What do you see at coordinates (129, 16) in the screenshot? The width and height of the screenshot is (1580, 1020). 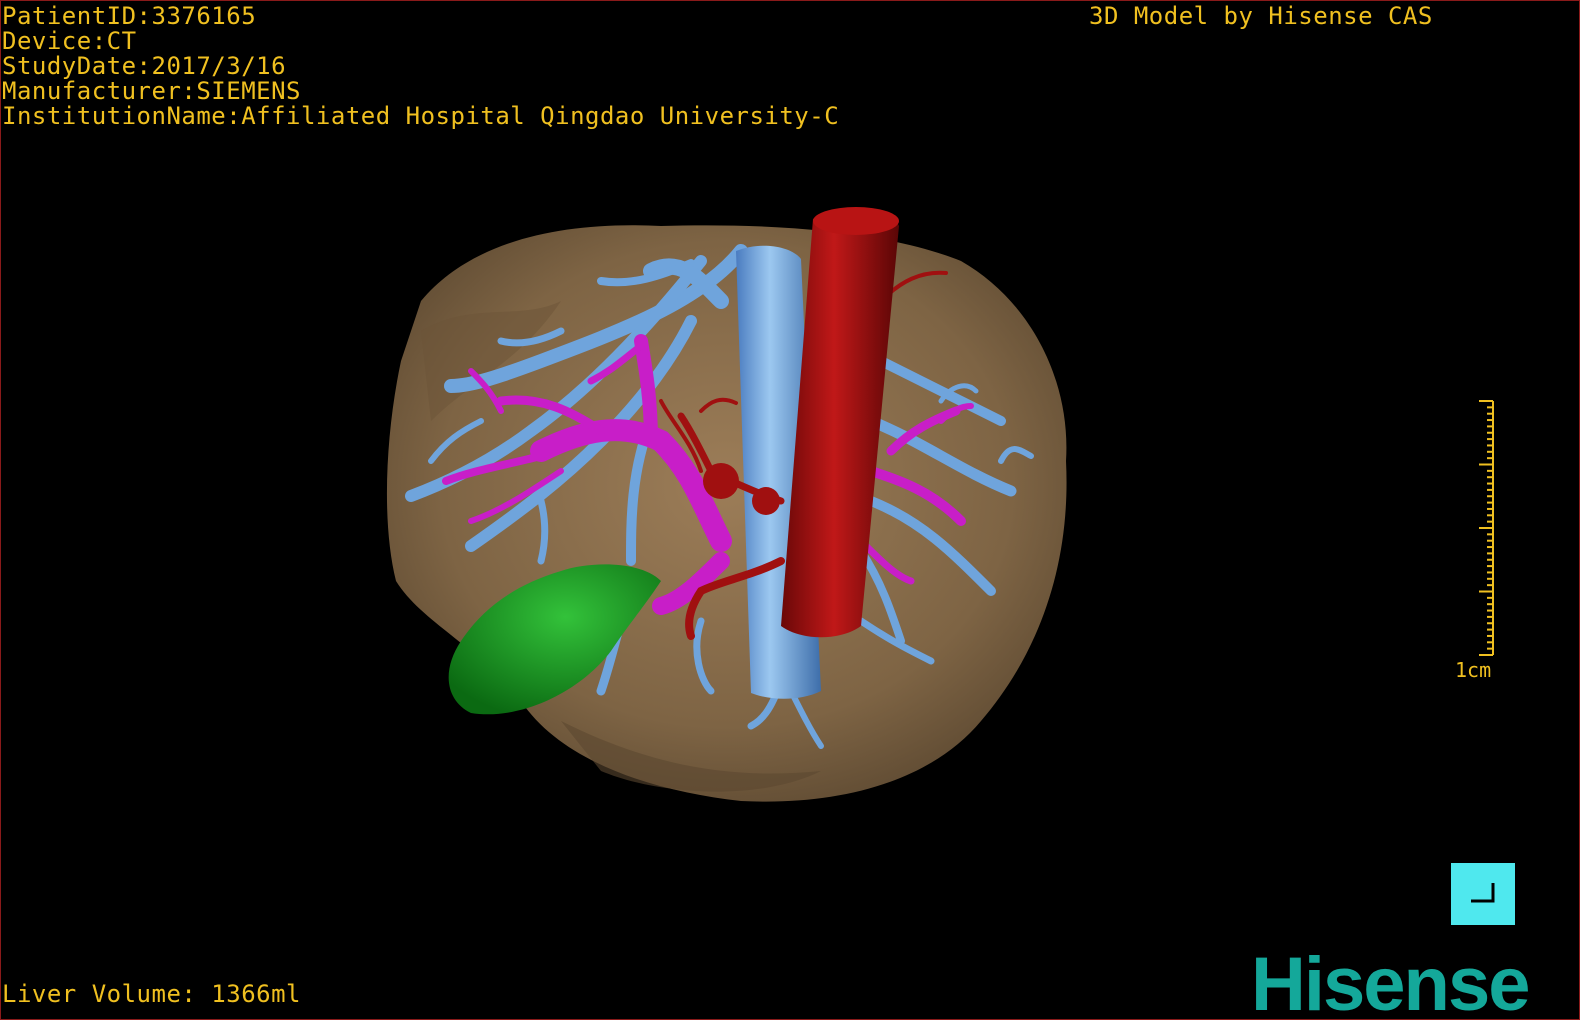 I see `patient-id: PatientID:3376165` at bounding box center [129, 16].